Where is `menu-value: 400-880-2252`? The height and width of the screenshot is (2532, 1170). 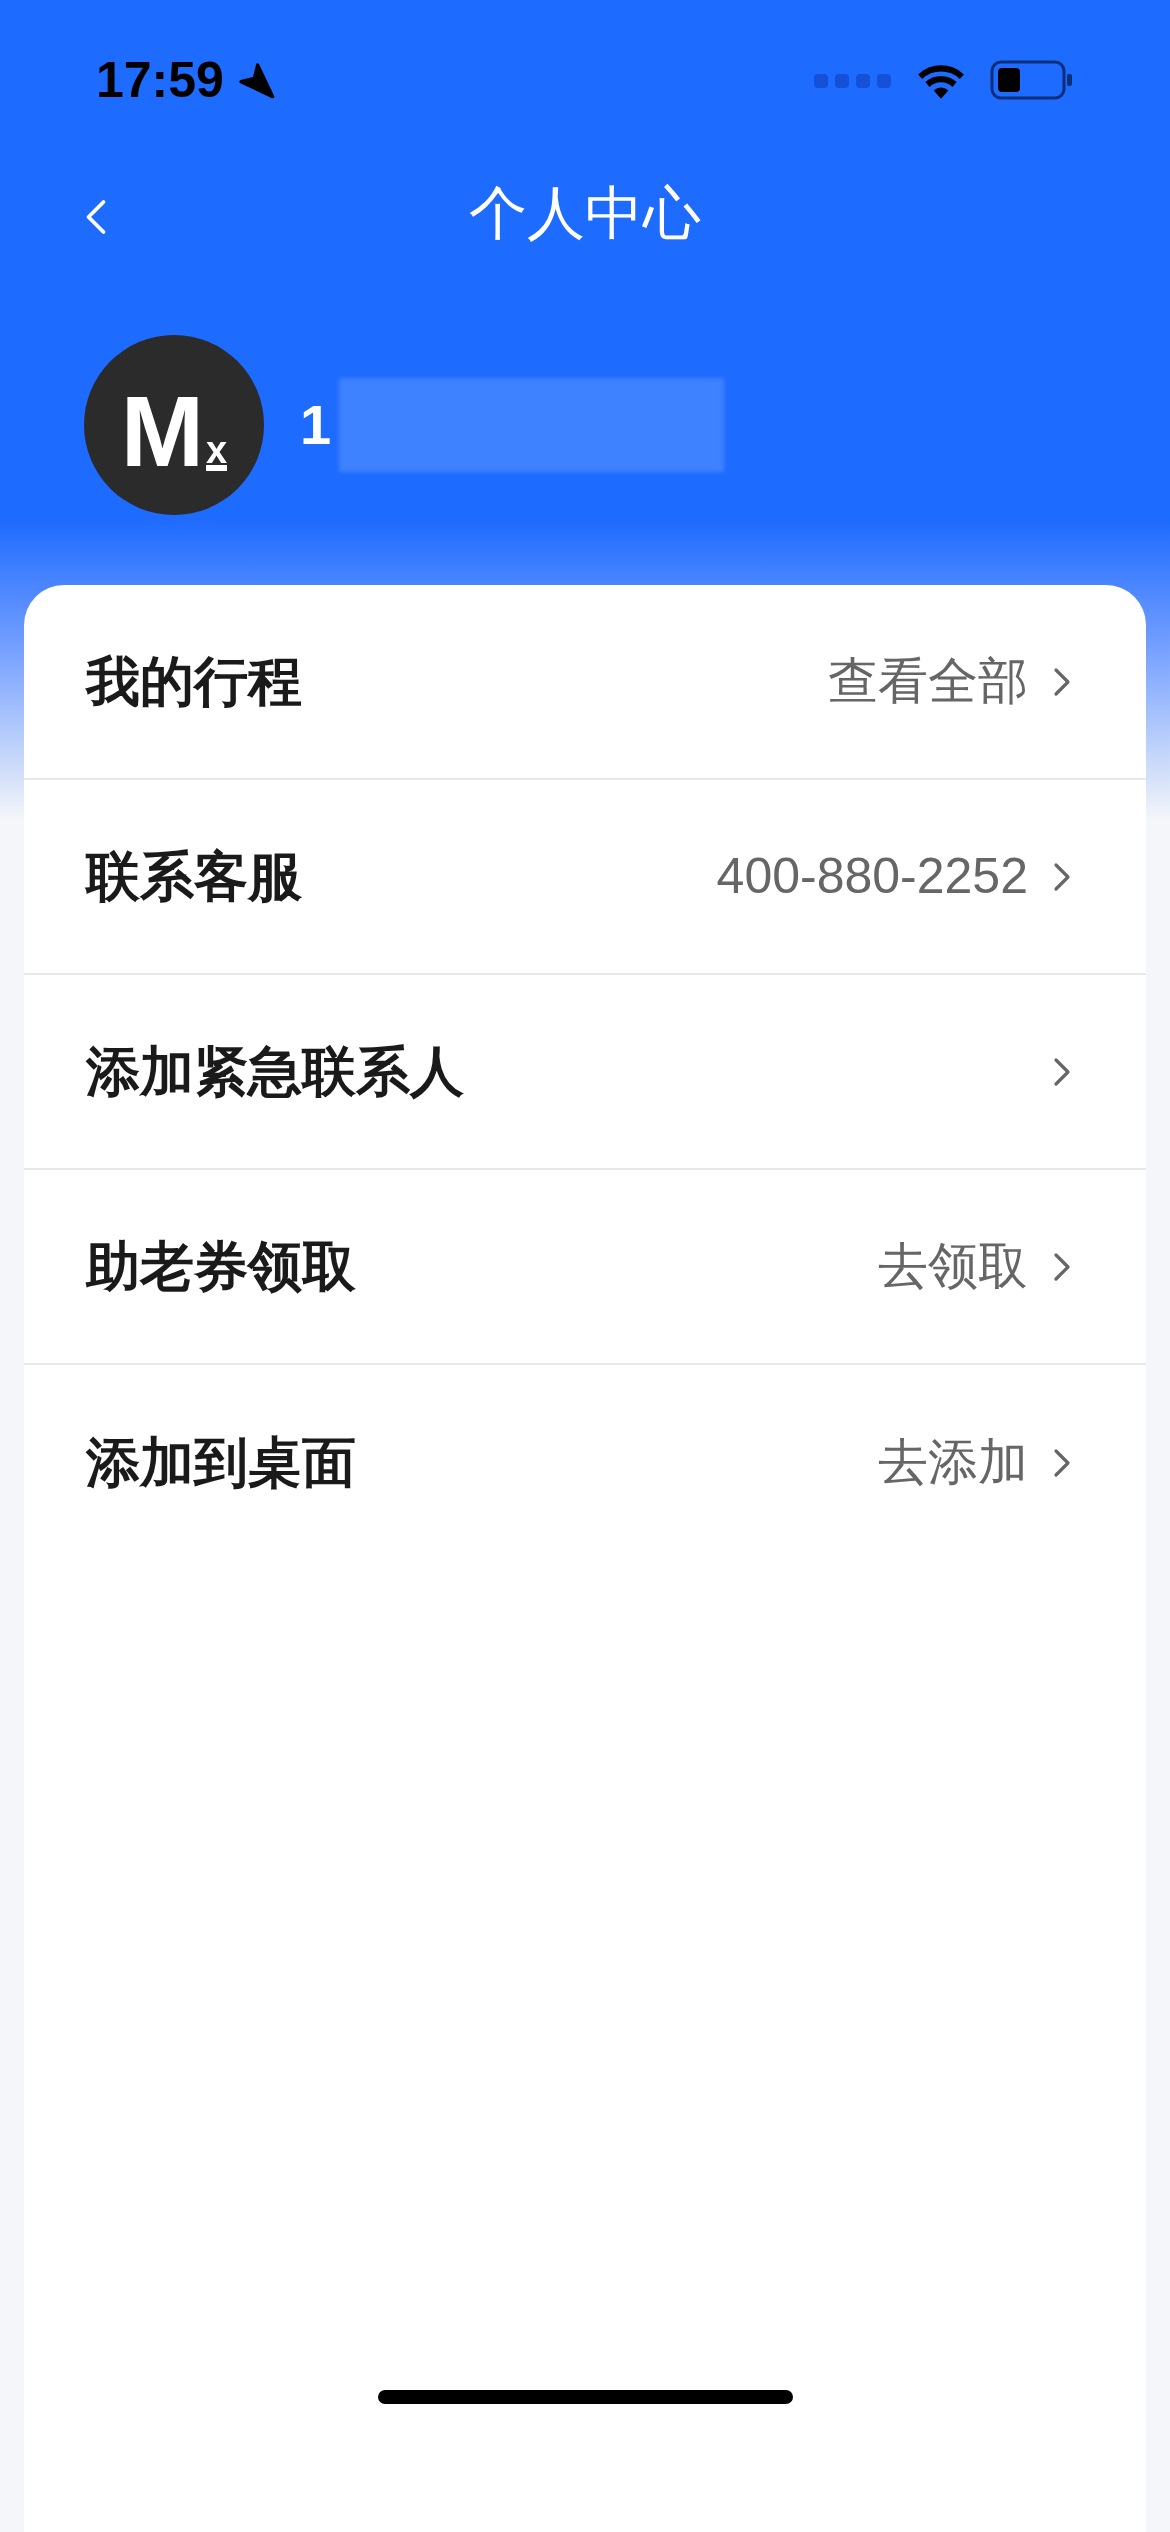
menu-value: 400-880-2252 is located at coordinates (872, 876).